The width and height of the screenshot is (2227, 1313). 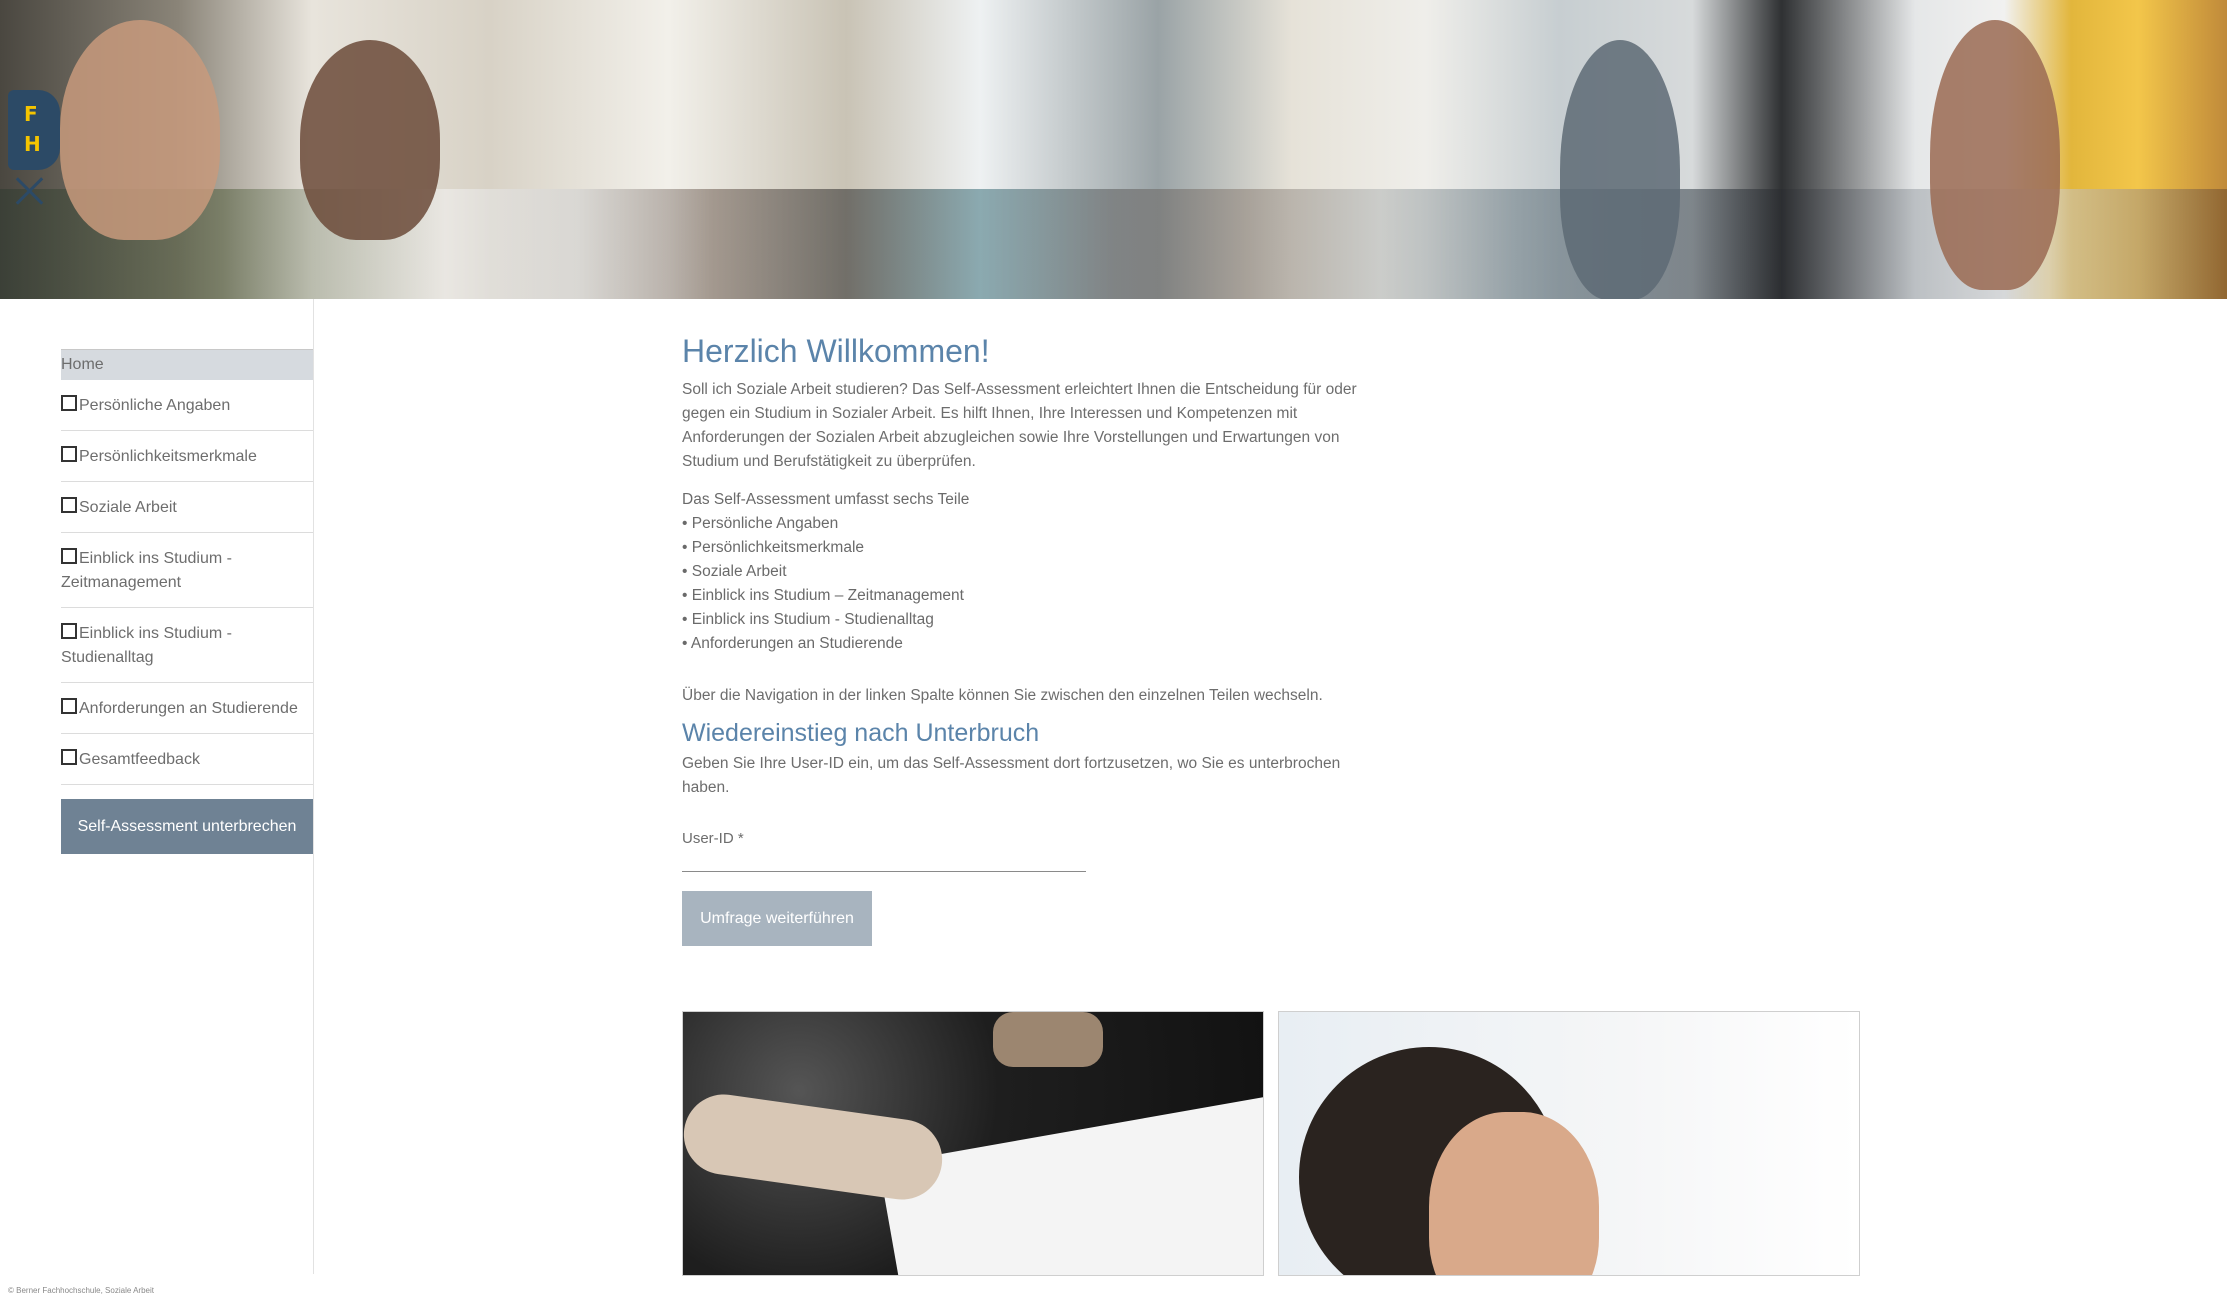 What do you see at coordinates (792, 643) in the screenshot?
I see `list-item: • Anforderungen an Studierende` at bounding box center [792, 643].